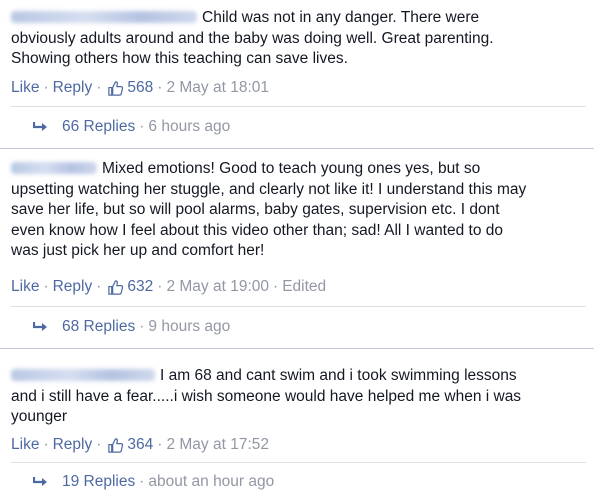 Image resolution: width=600 pixels, height=500 pixels. Describe the element at coordinates (217, 445) in the screenshot. I see `timestamp: 2 May at 17:52` at that location.